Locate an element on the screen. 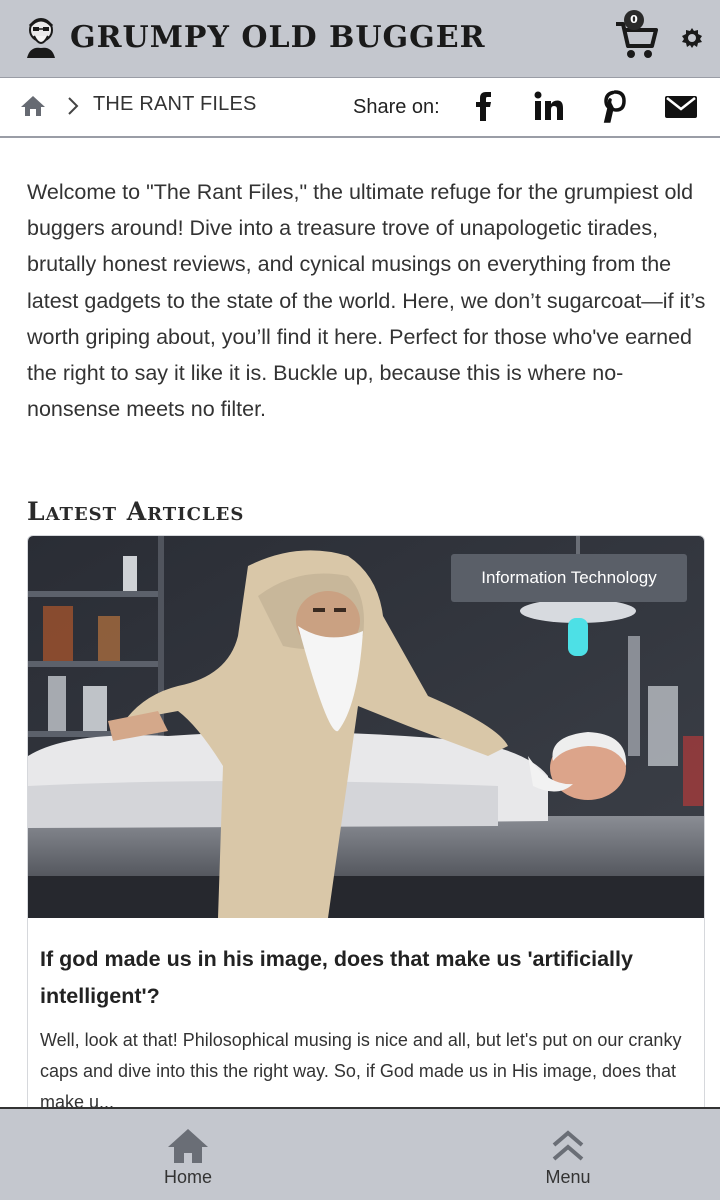 Image resolution: width=720 pixels, height=1200 pixels. gear-icon is located at coordinates (692, 38).